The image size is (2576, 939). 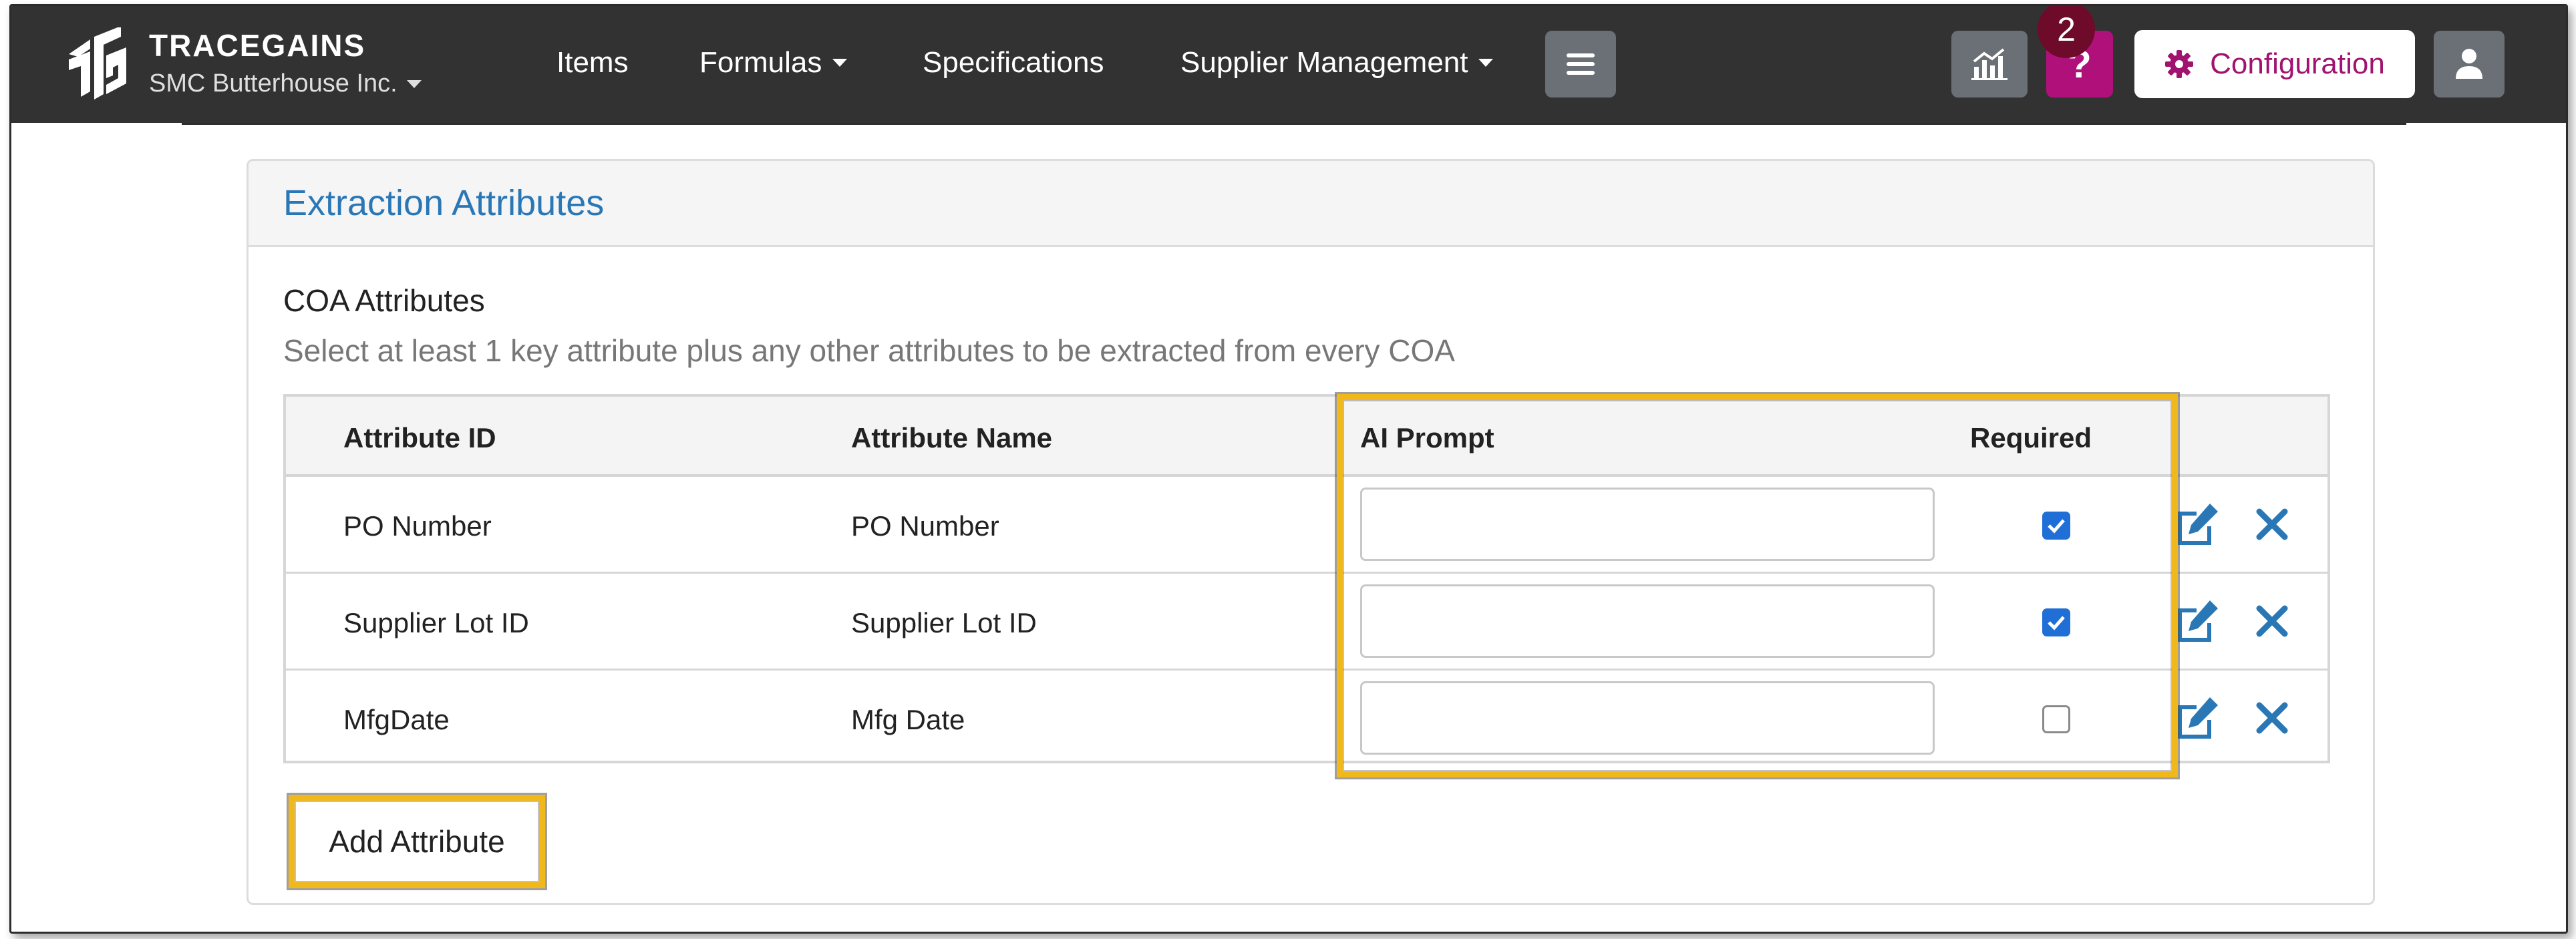 What do you see at coordinates (925, 526) in the screenshot?
I see `cell-attribute-name: PO Number` at bounding box center [925, 526].